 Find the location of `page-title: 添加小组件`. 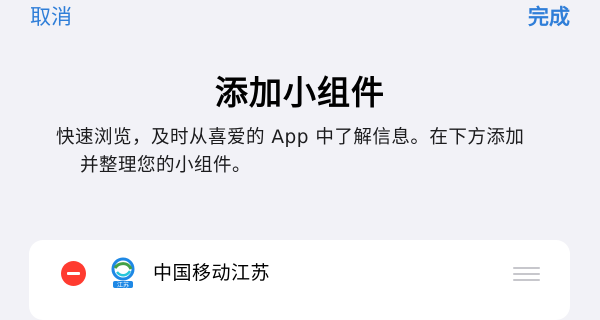

page-title: 添加小组件 is located at coordinates (300, 92).